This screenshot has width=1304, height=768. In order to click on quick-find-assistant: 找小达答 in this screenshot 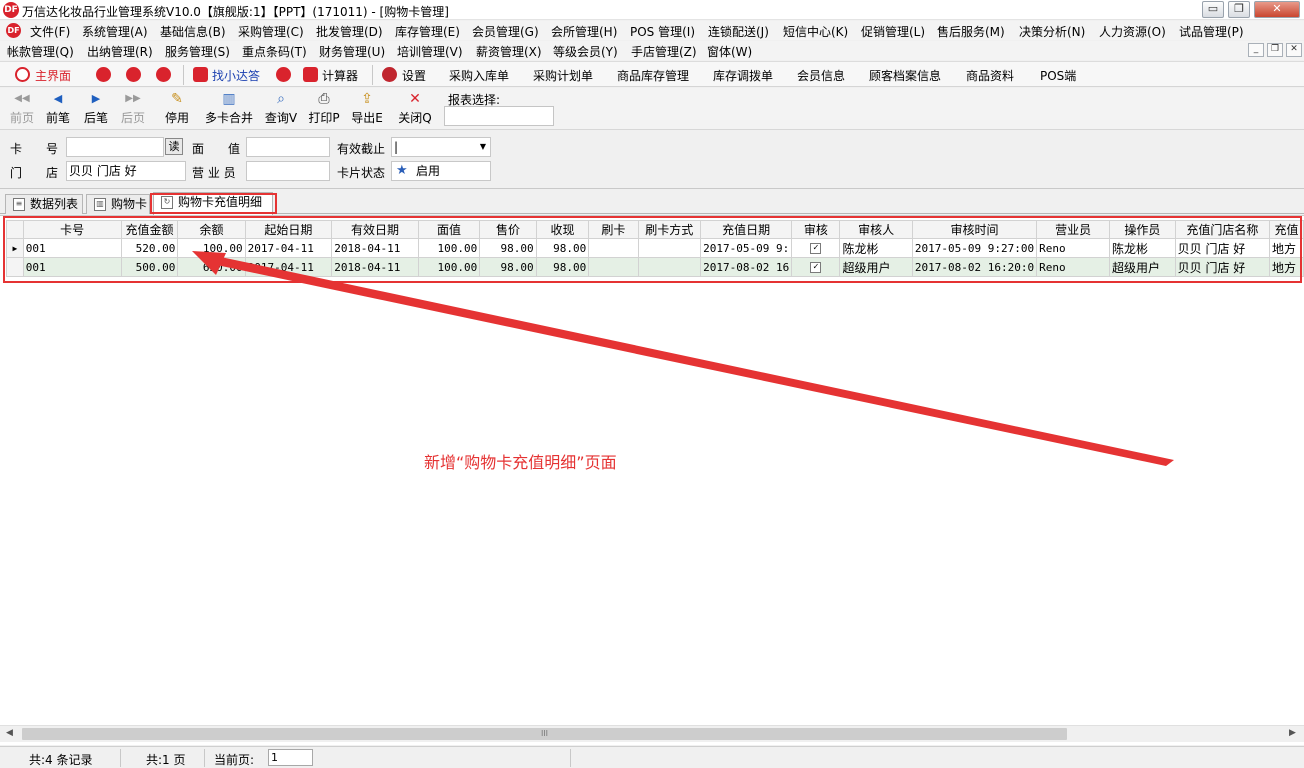, I will do `click(236, 75)`.